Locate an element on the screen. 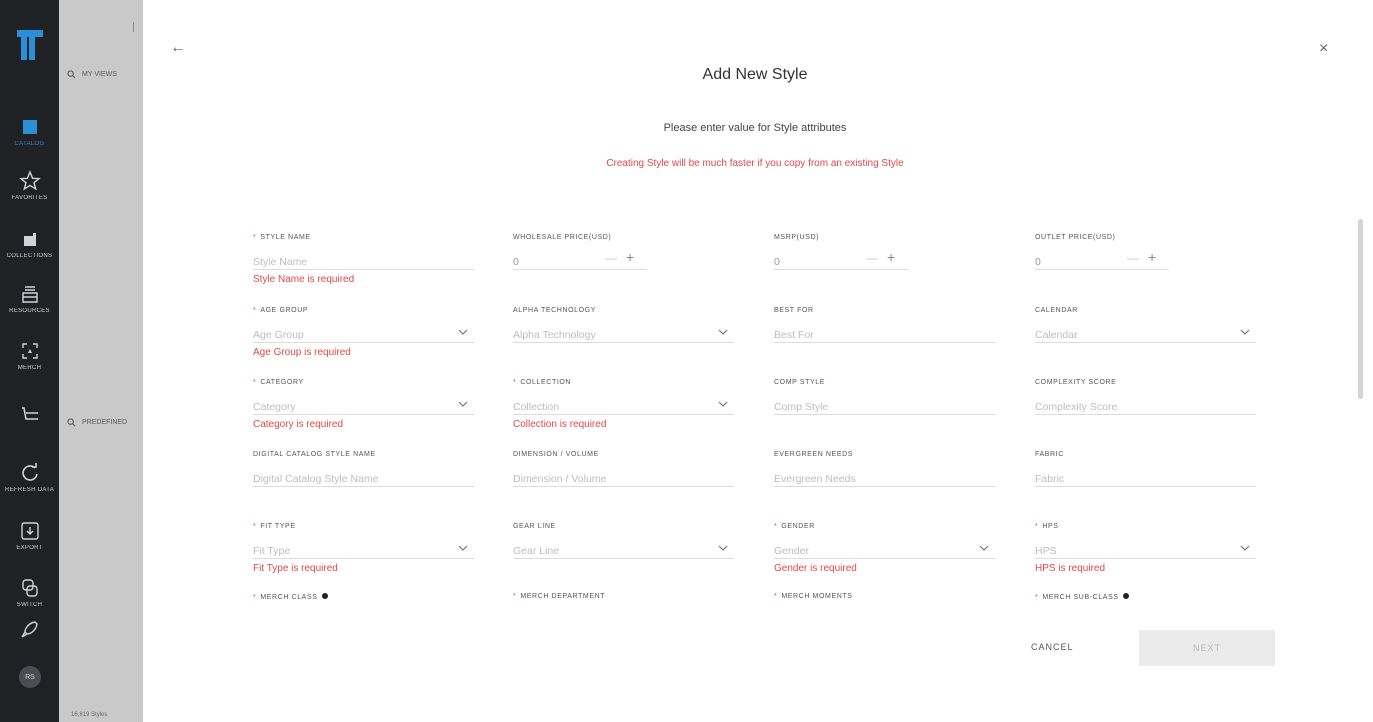  hps-input is located at coordinates (1130, 551).